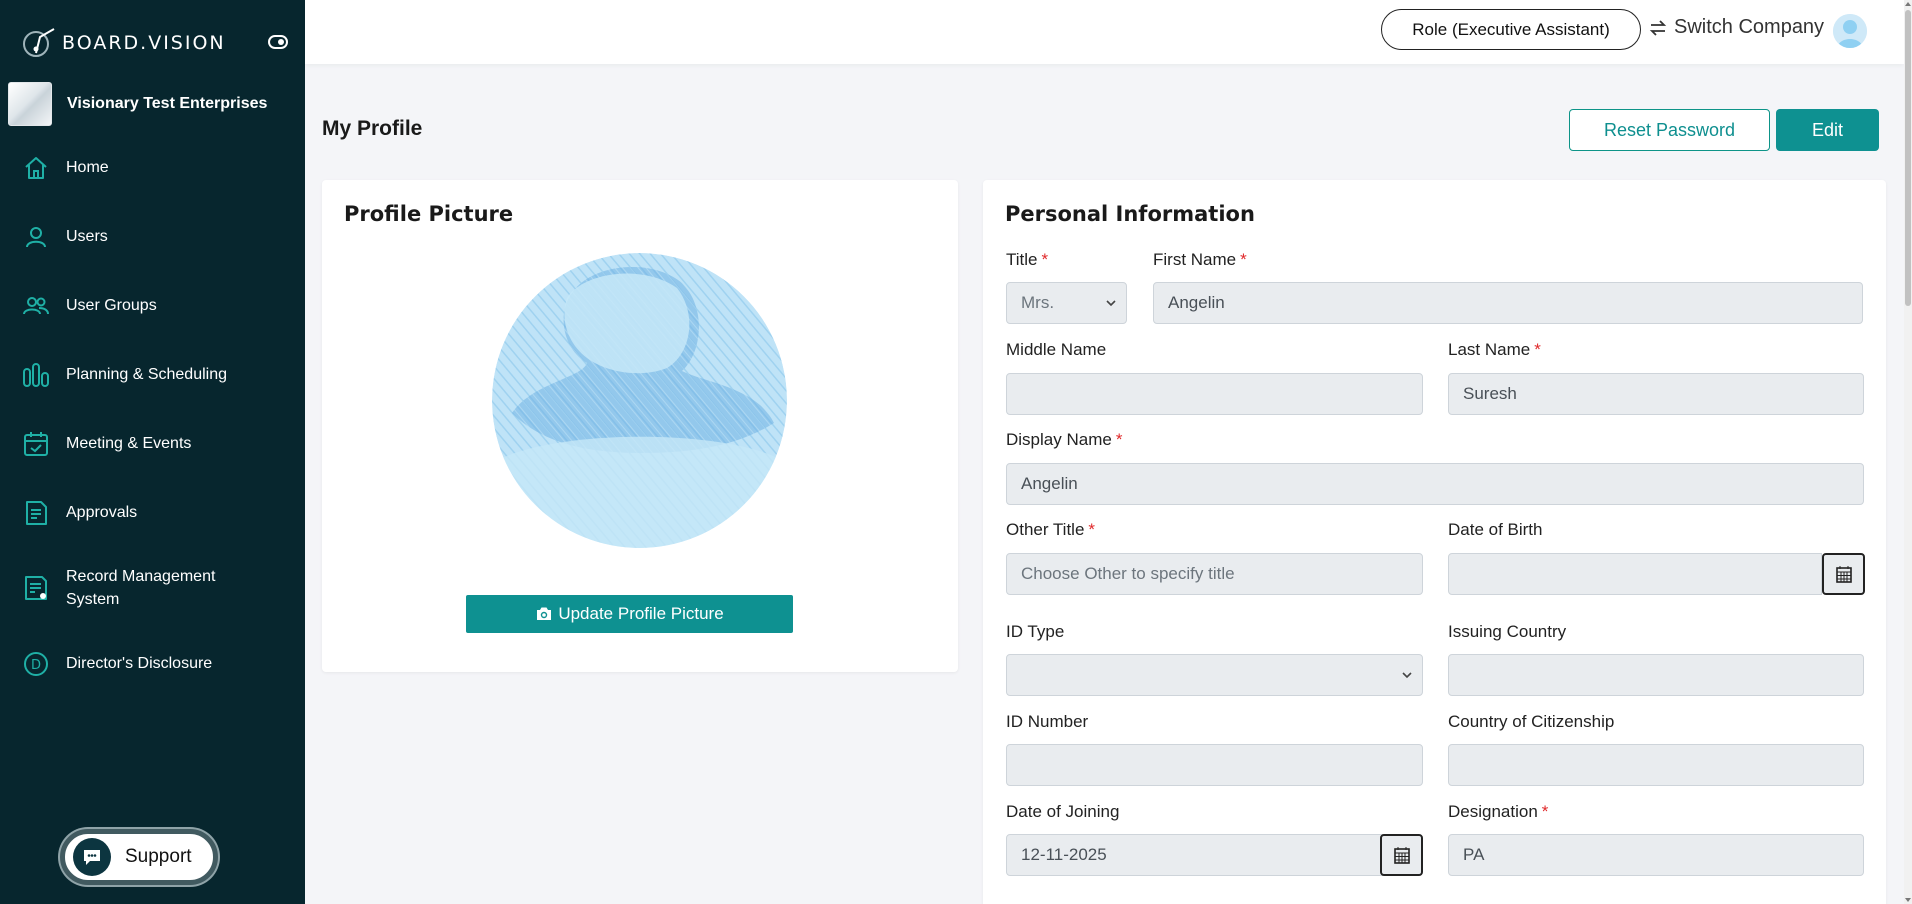  I want to click on edit-button: Edit, so click(1827, 130).